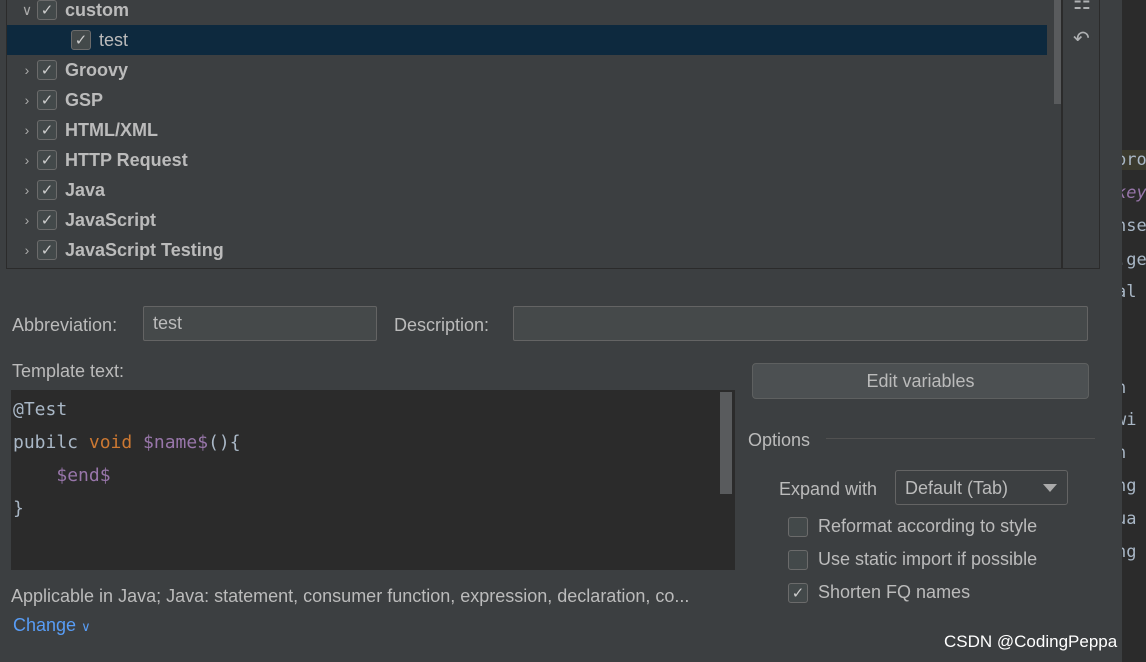 The image size is (1146, 662). Describe the element at coordinates (779, 440) in the screenshot. I see `options-title: Options` at that location.